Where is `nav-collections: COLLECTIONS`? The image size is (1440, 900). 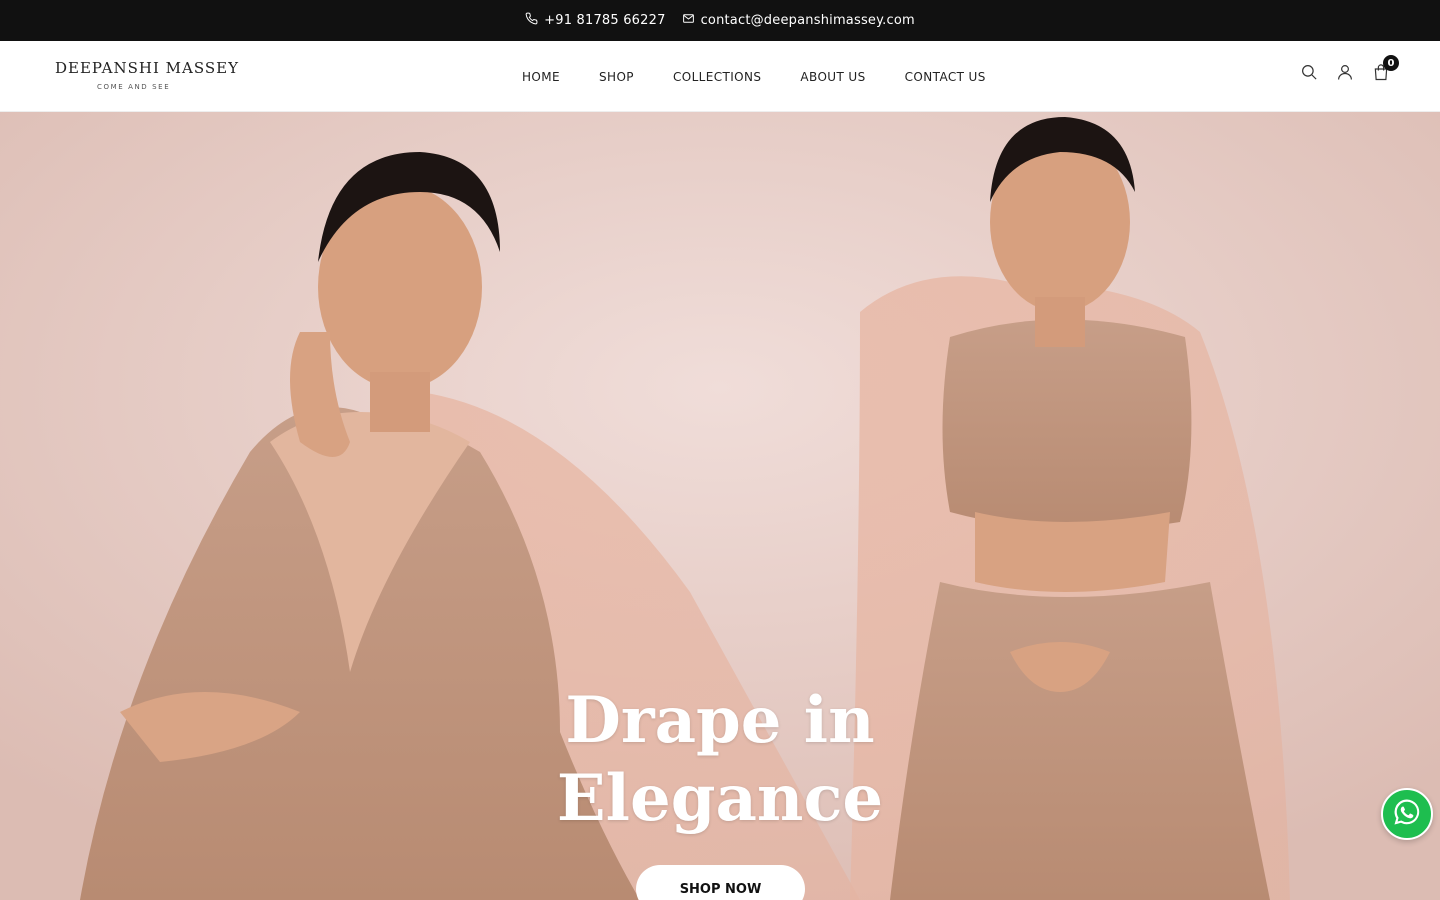
nav-collections: COLLECTIONS is located at coordinates (717, 77).